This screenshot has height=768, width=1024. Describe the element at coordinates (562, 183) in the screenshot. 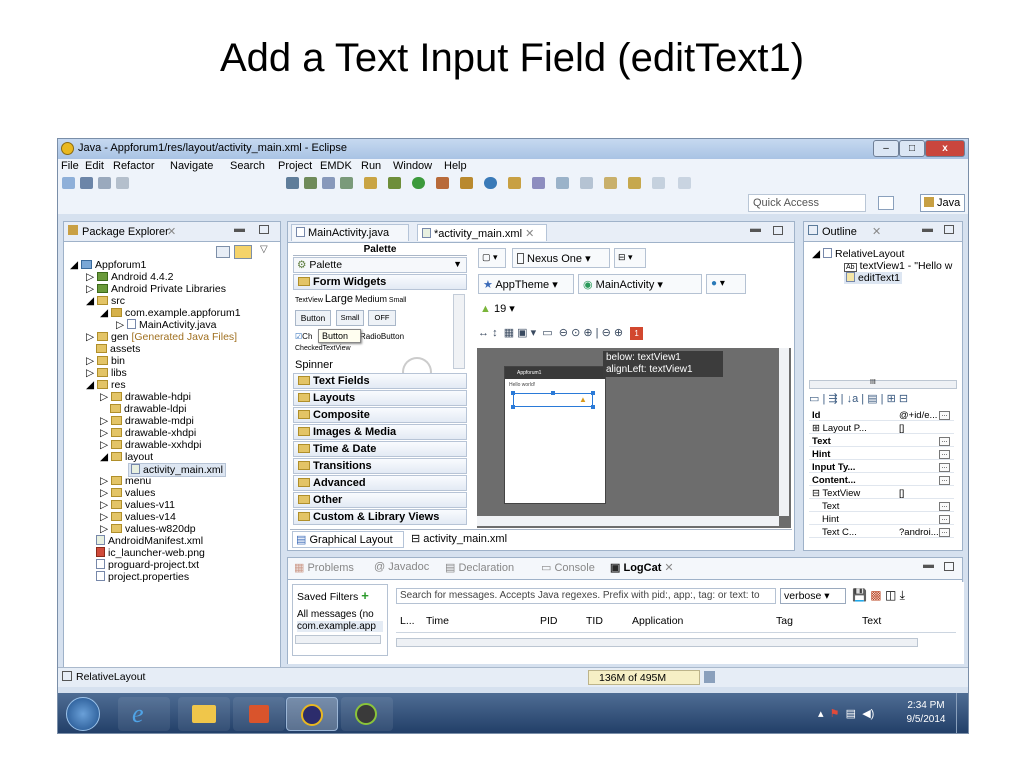

I see `annotation-icon` at that location.